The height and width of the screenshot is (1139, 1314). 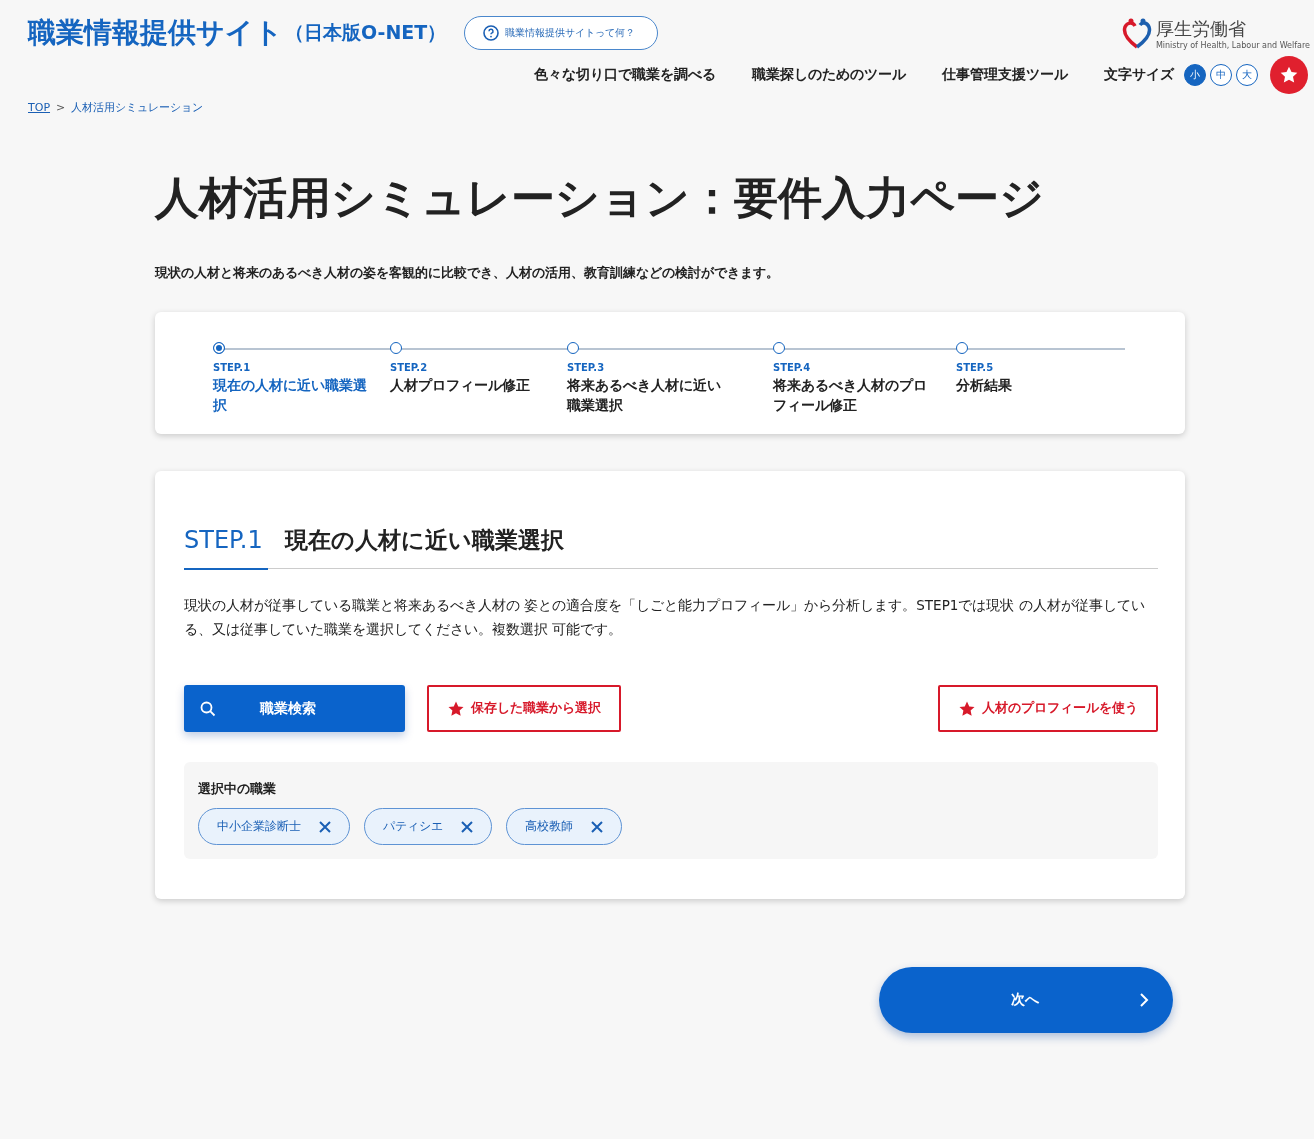 I want to click on nav-link: 職業探しのためのツール, so click(x=829, y=75).